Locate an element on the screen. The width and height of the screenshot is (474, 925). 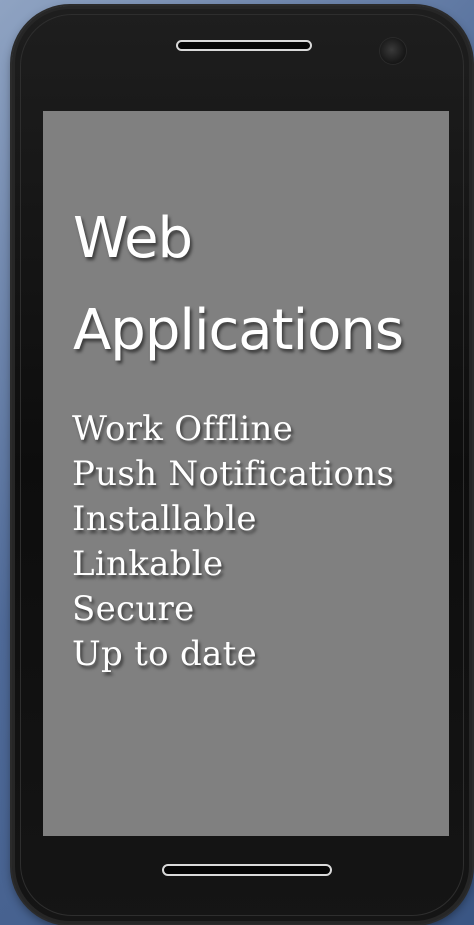
feature-item-push-notifications: Push Notifications is located at coordinates (233, 474).